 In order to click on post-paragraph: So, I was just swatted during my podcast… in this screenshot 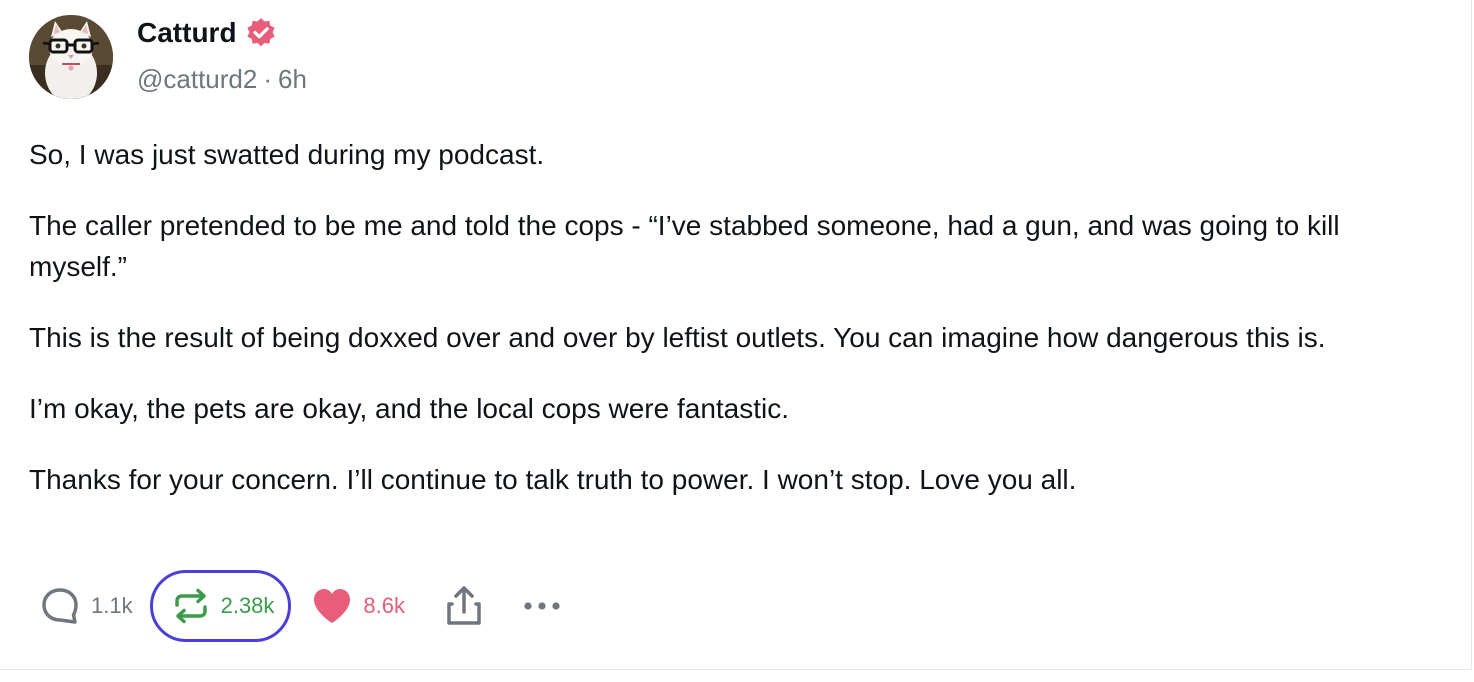, I will do `click(287, 154)`.